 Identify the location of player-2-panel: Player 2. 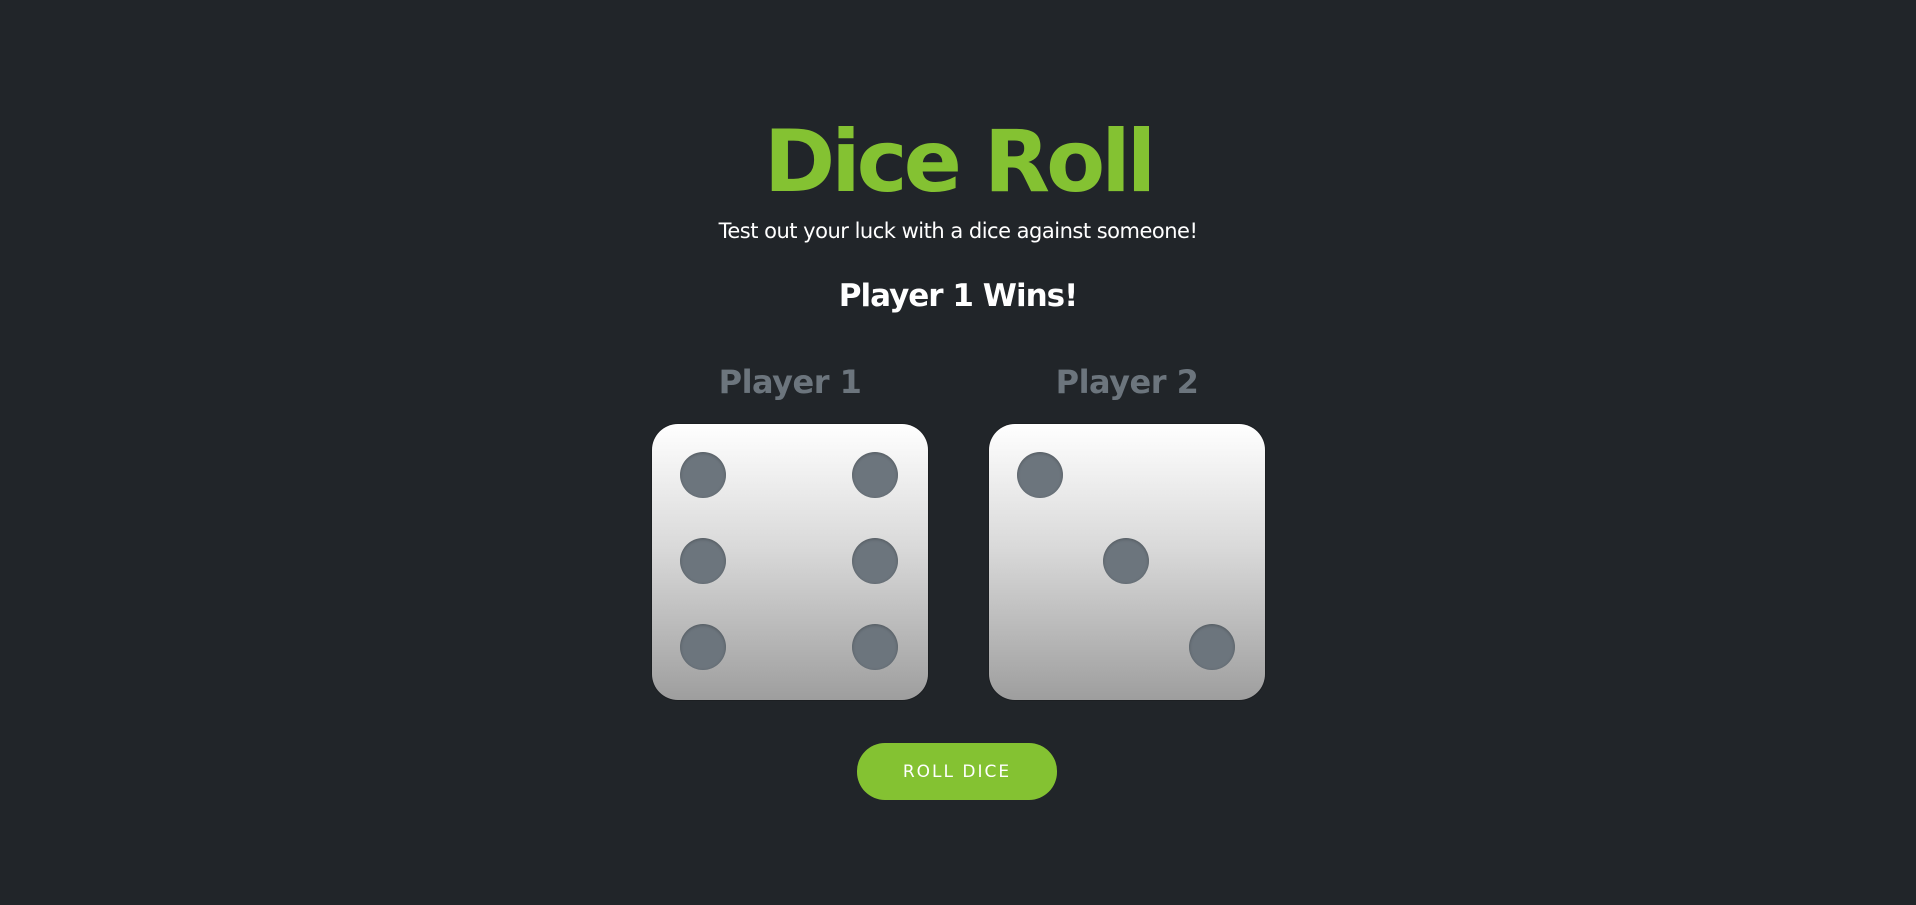
(1127, 529).